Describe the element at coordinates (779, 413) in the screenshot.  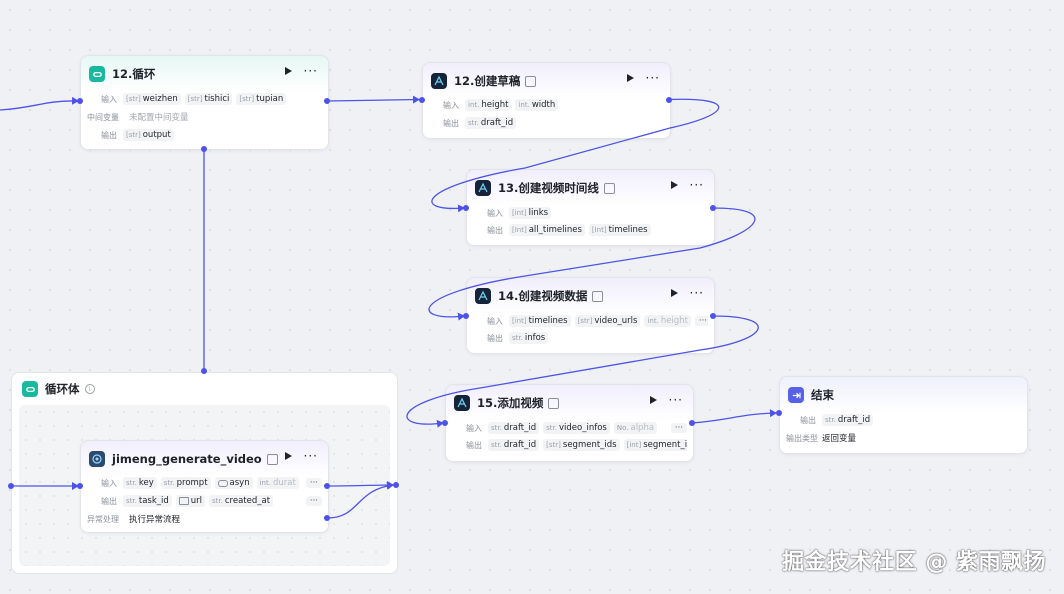
I see `port-end-in` at that location.